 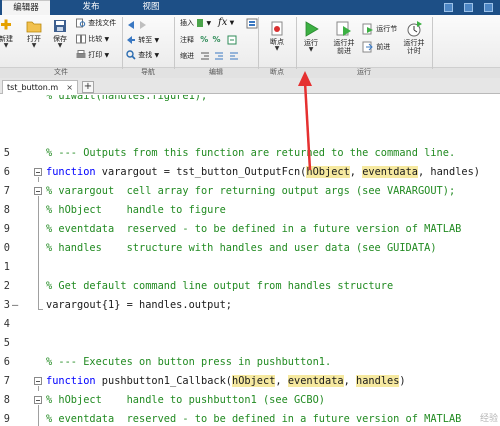 What do you see at coordinates (414, 37) in the screenshot?
I see `run-and-time-button: 运行并 计时` at bounding box center [414, 37].